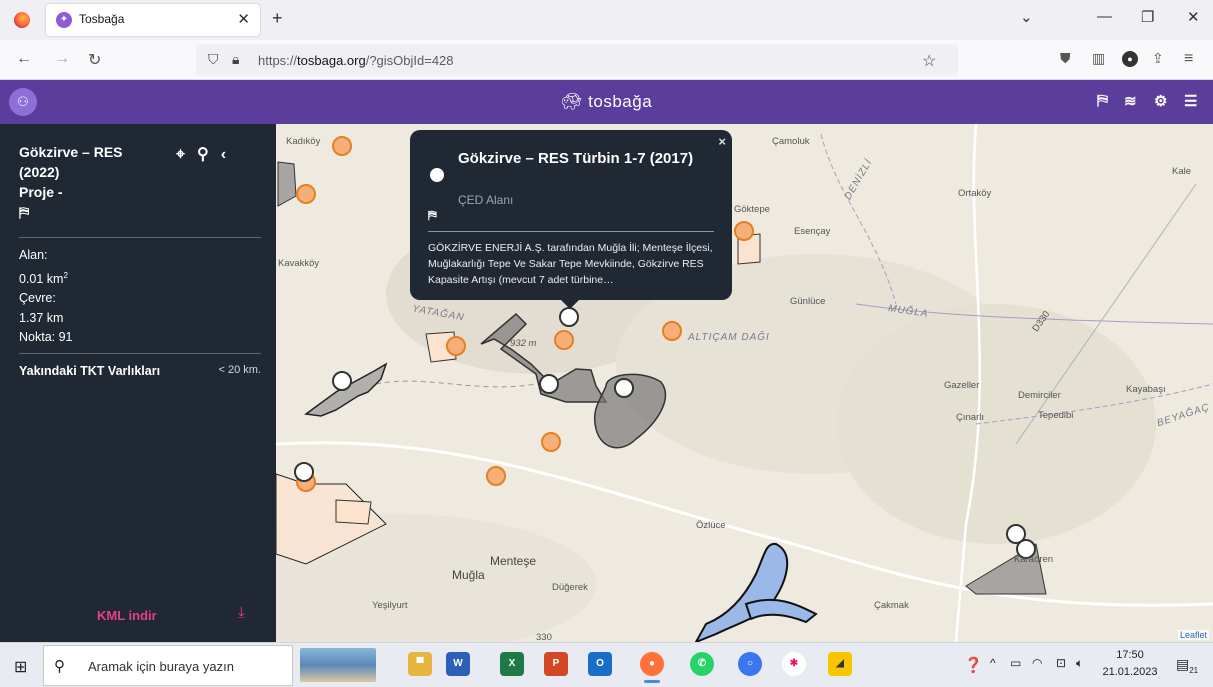 The image size is (1213, 687). I want to click on whatsapp-icon: ✆, so click(702, 664).